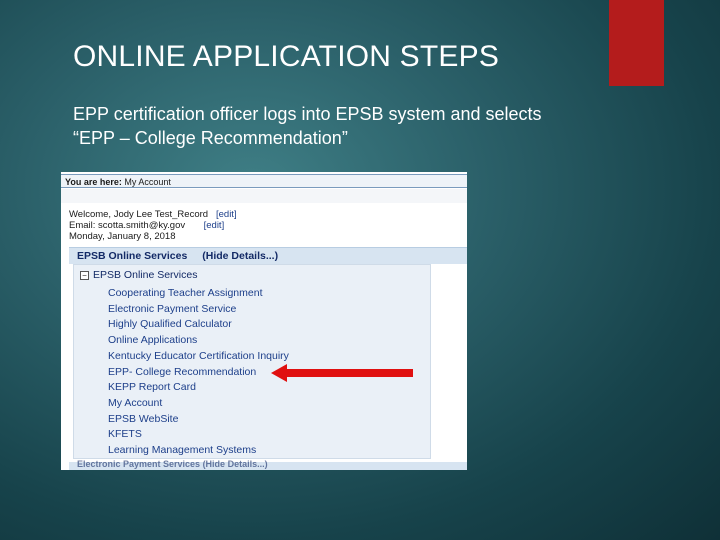  I want to click on link-electronic-payment-service: Electronic Payment Service, so click(198, 310).